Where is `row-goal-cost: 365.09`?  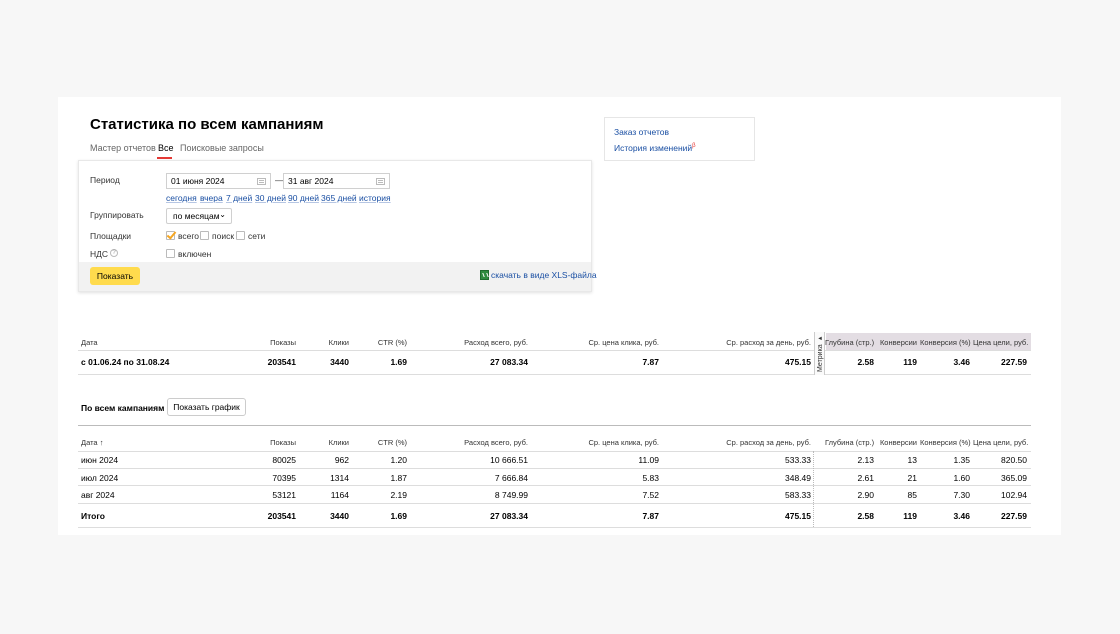
row-goal-cost: 365.09 is located at coordinates (1014, 478).